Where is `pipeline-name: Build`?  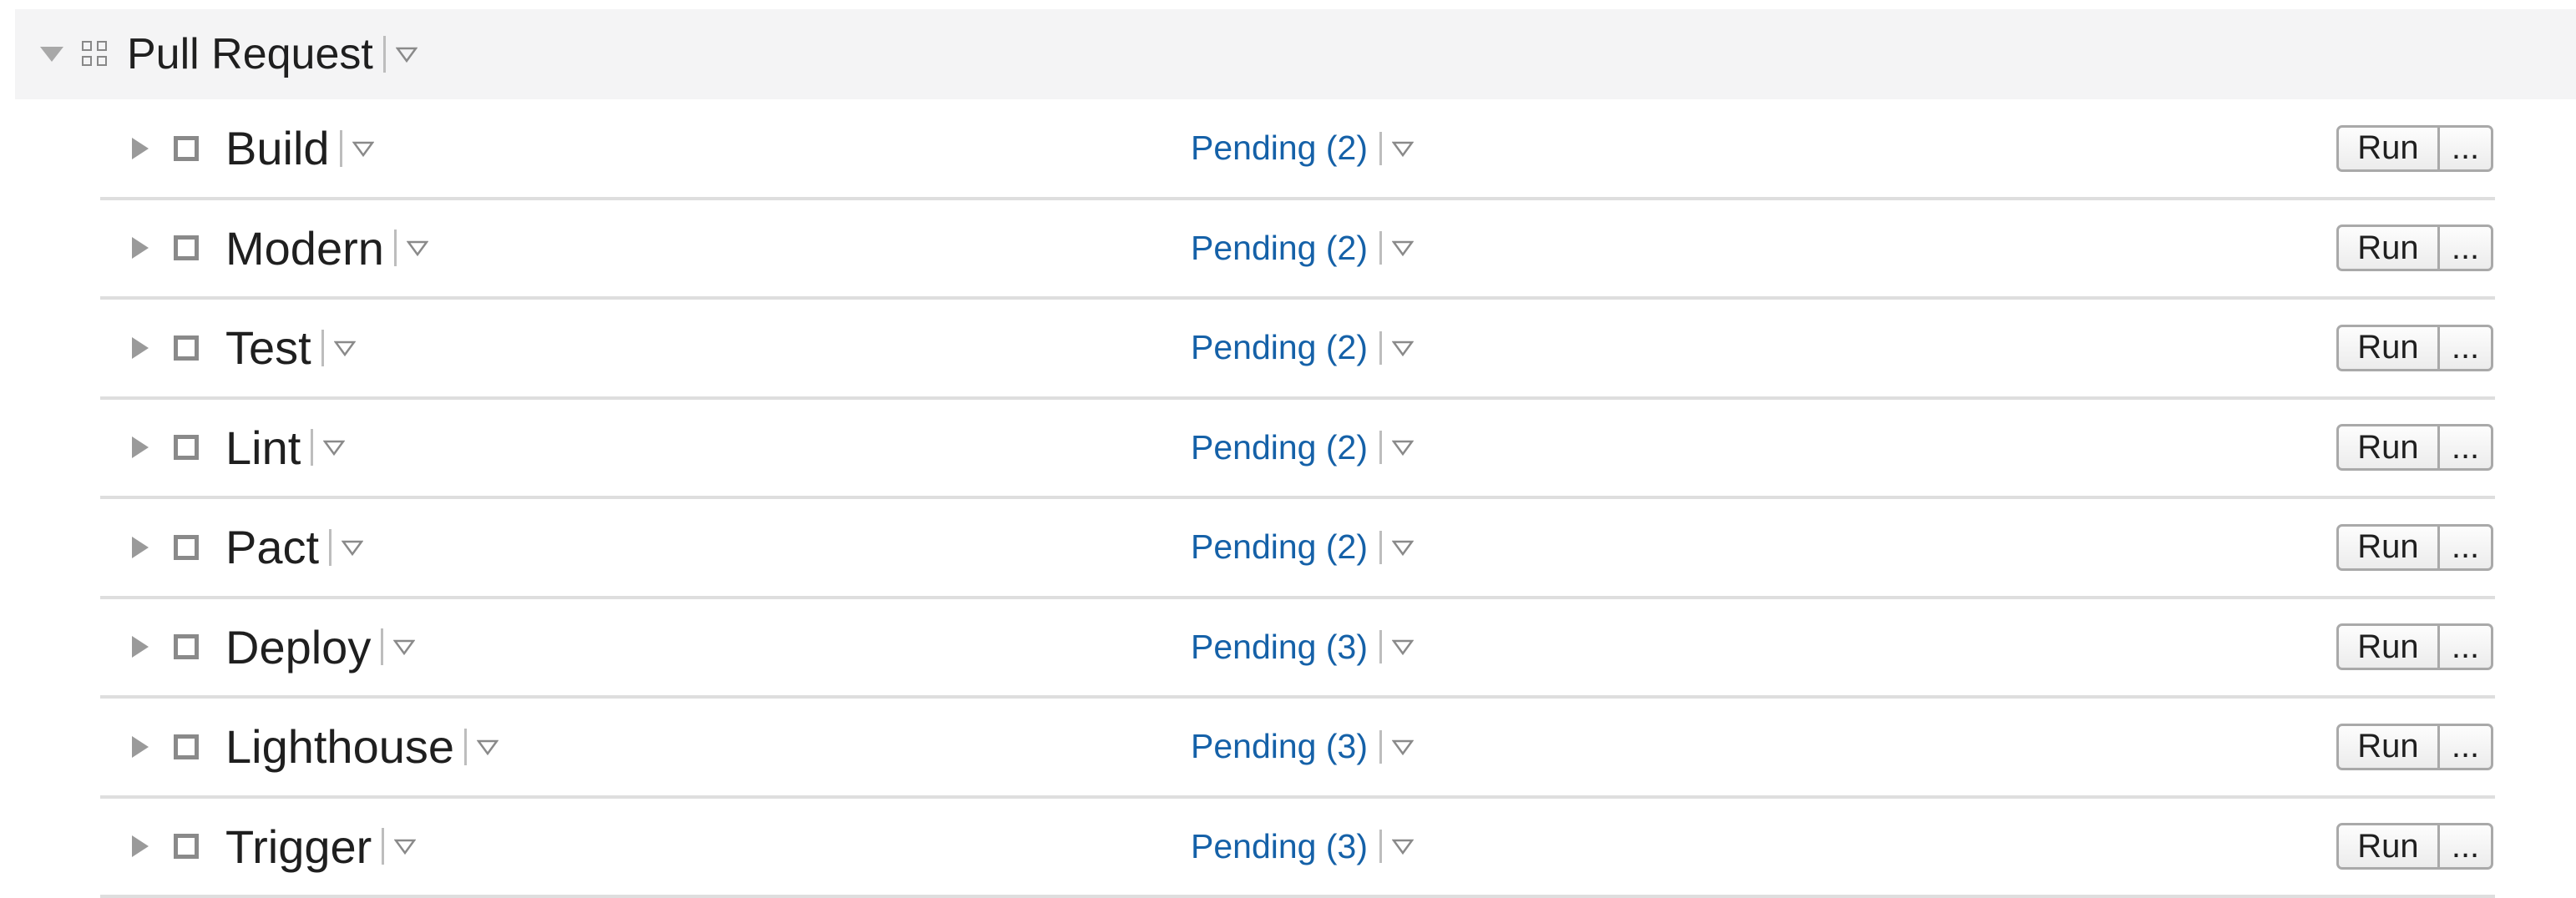
pipeline-name: Build is located at coordinates (277, 148).